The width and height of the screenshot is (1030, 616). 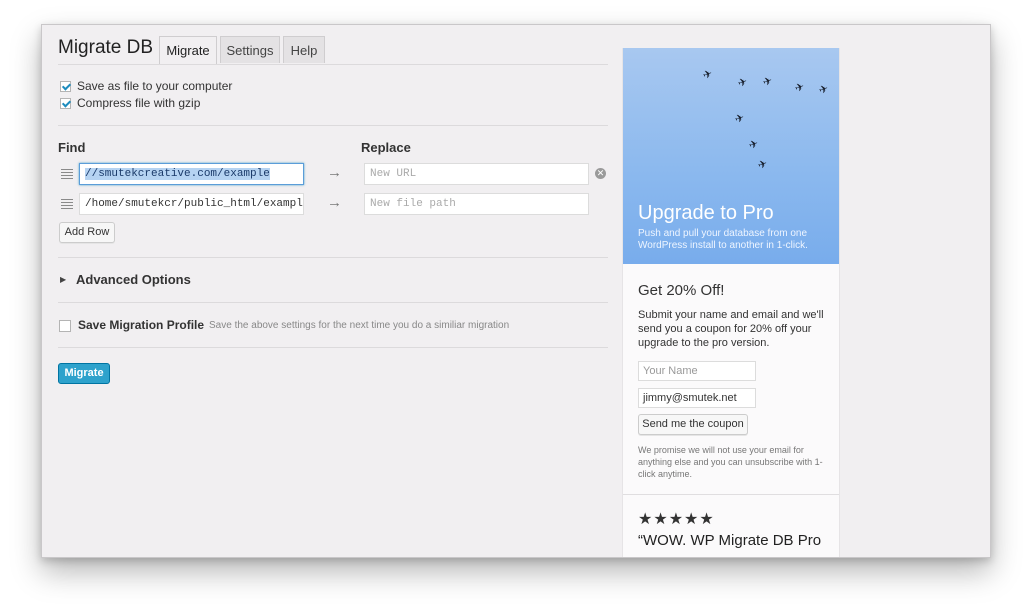 What do you see at coordinates (87, 232) in the screenshot?
I see `add-row-button: Add Row` at bounding box center [87, 232].